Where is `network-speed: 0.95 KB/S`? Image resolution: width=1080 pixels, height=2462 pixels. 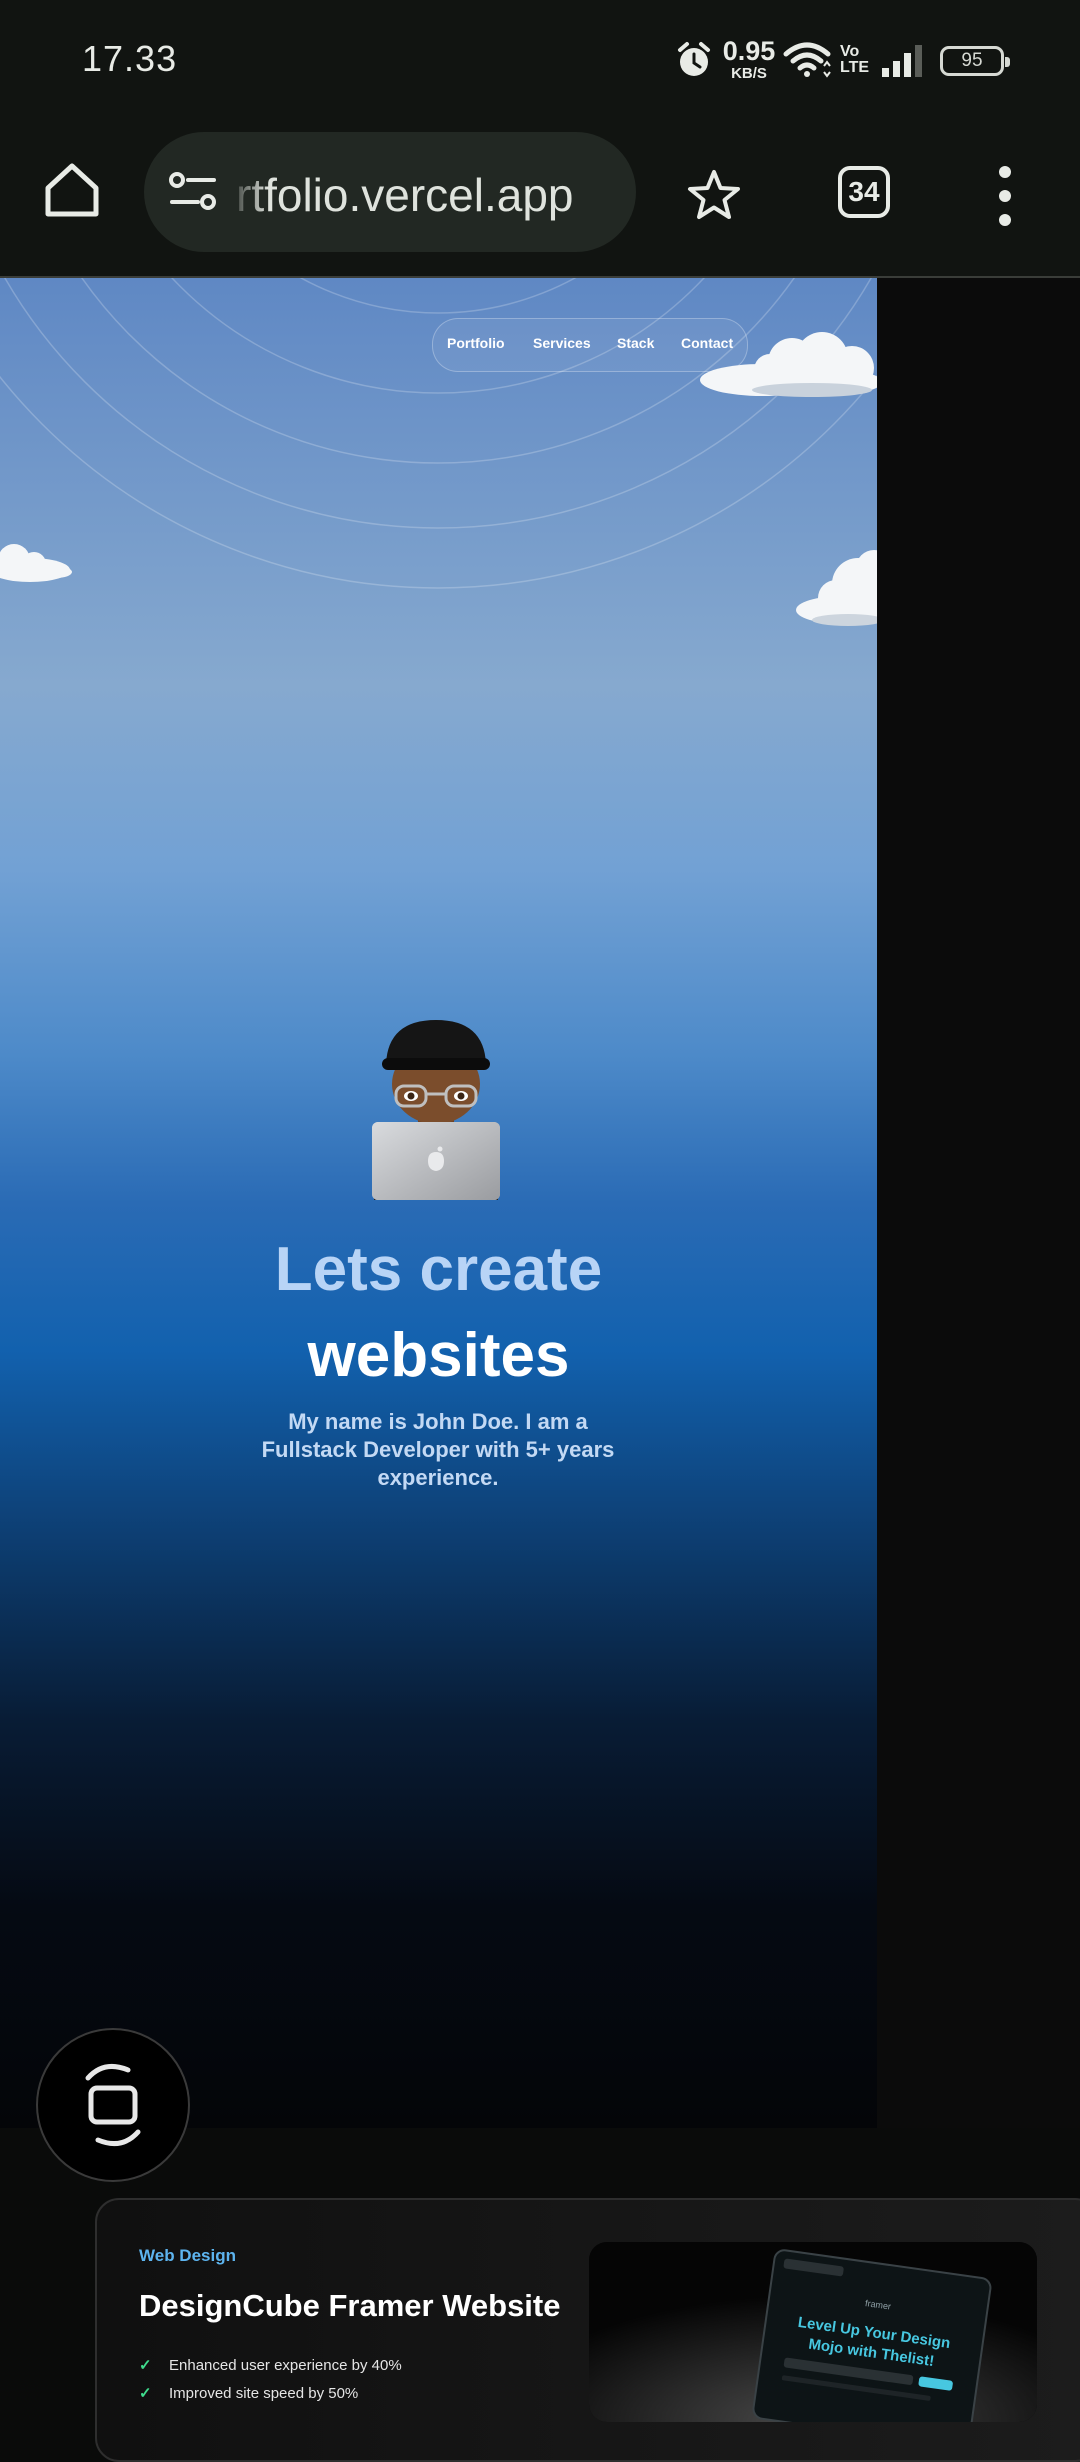
network-speed: 0.95 KB/S is located at coordinates (749, 59).